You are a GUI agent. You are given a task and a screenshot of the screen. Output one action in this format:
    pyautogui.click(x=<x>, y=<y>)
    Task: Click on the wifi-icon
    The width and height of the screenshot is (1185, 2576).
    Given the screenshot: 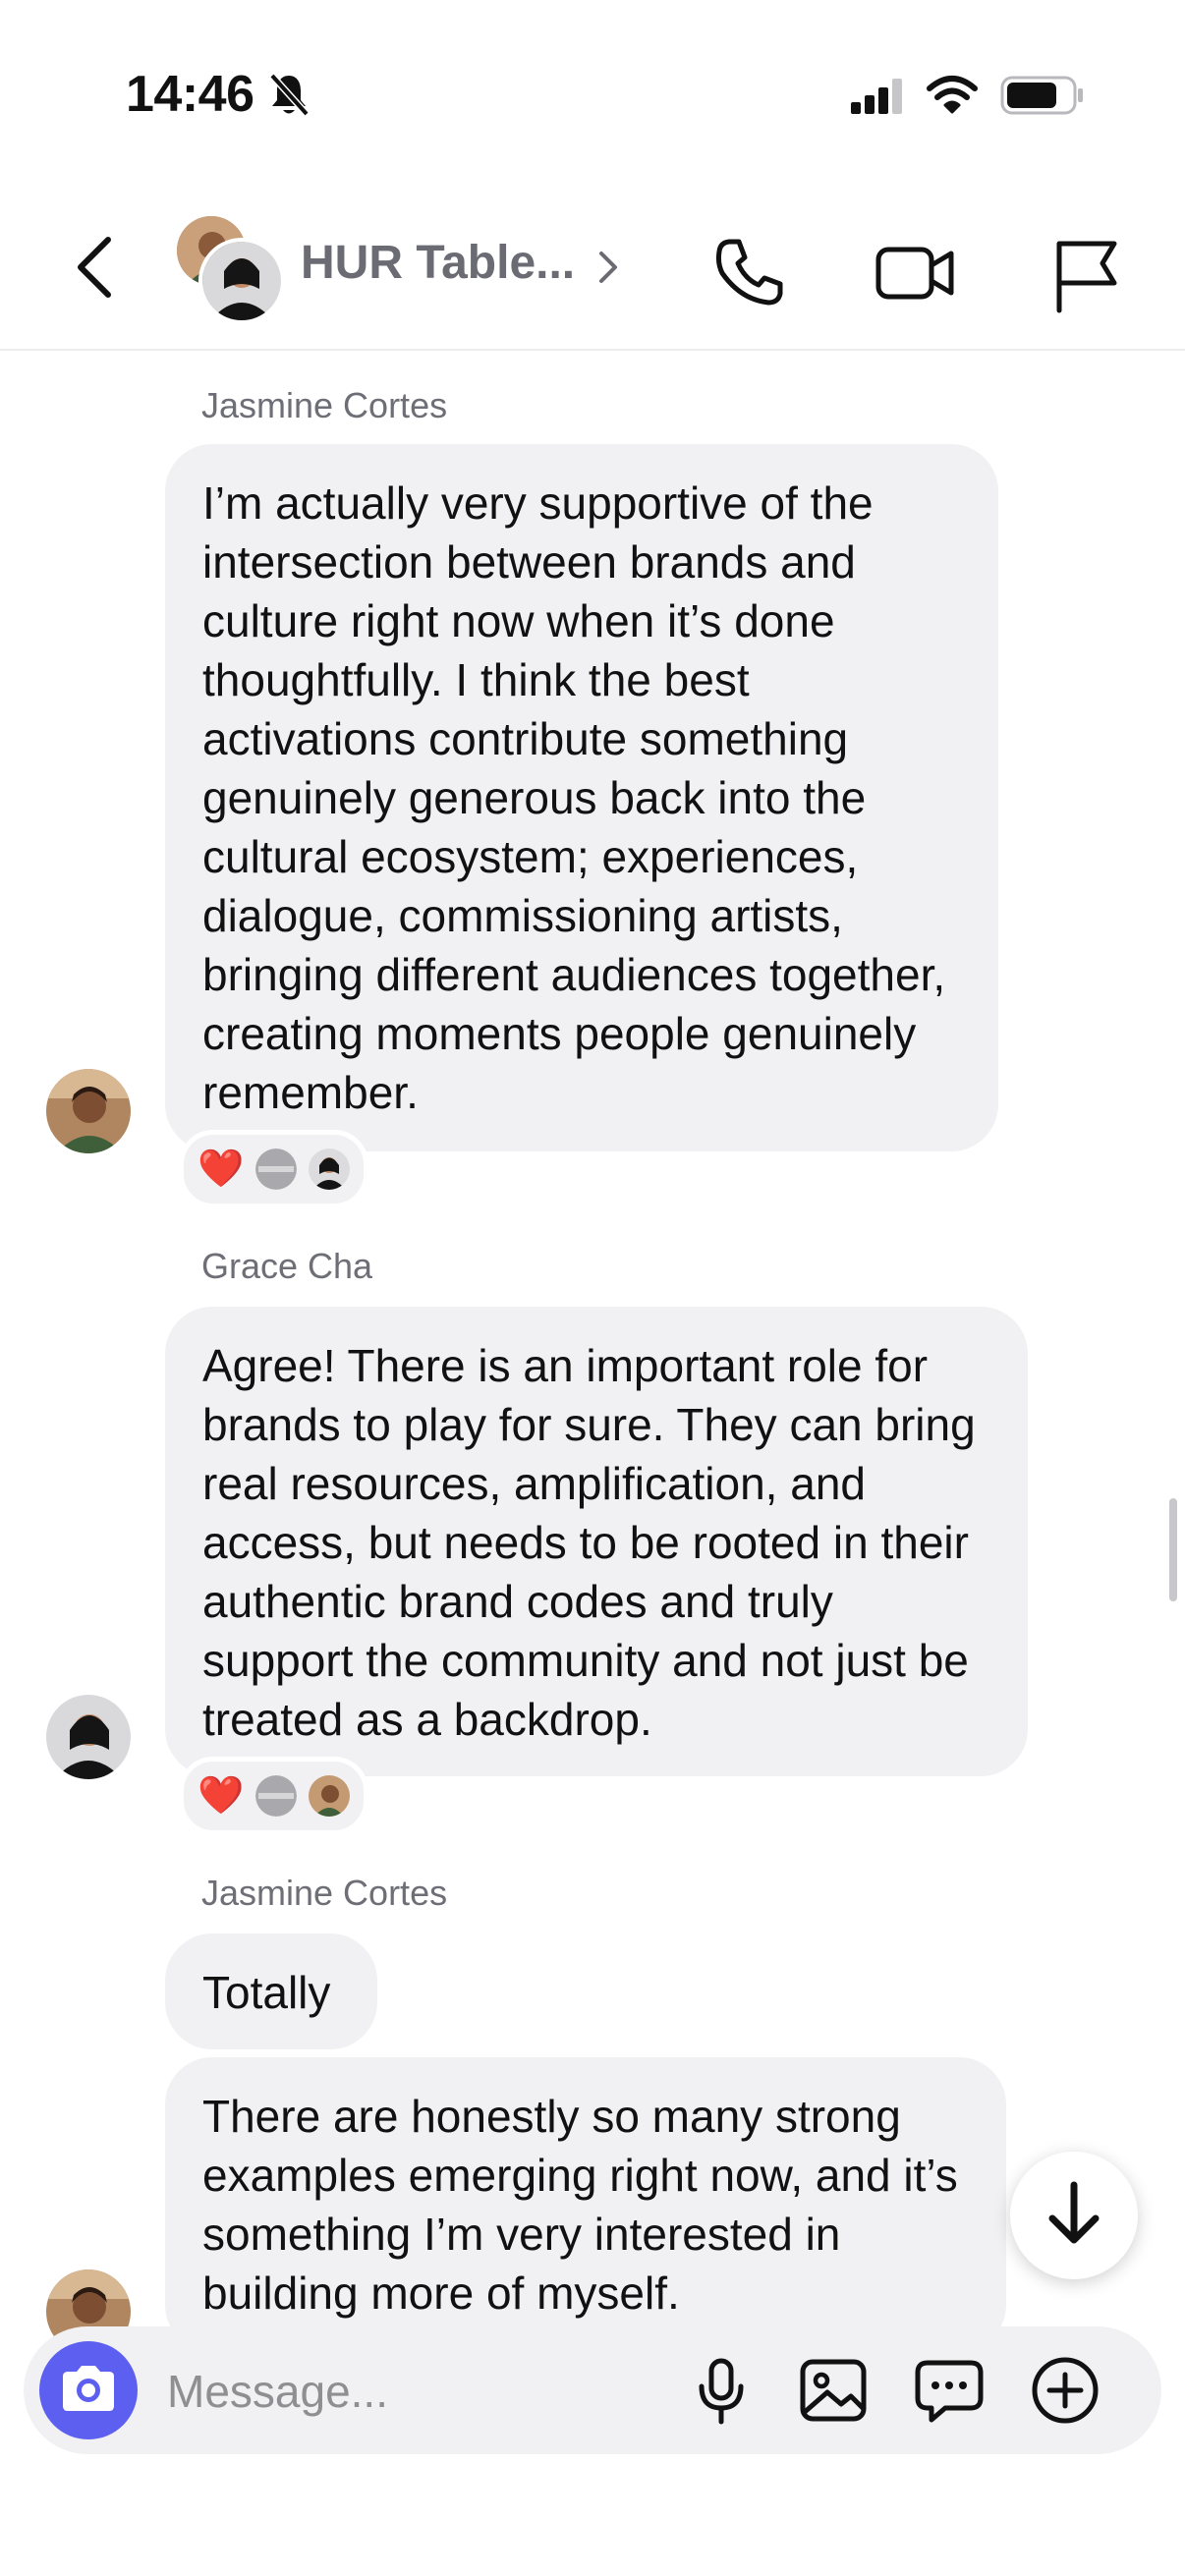 What is the action you would take?
    pyautogui.click(x=953, y=97)
    